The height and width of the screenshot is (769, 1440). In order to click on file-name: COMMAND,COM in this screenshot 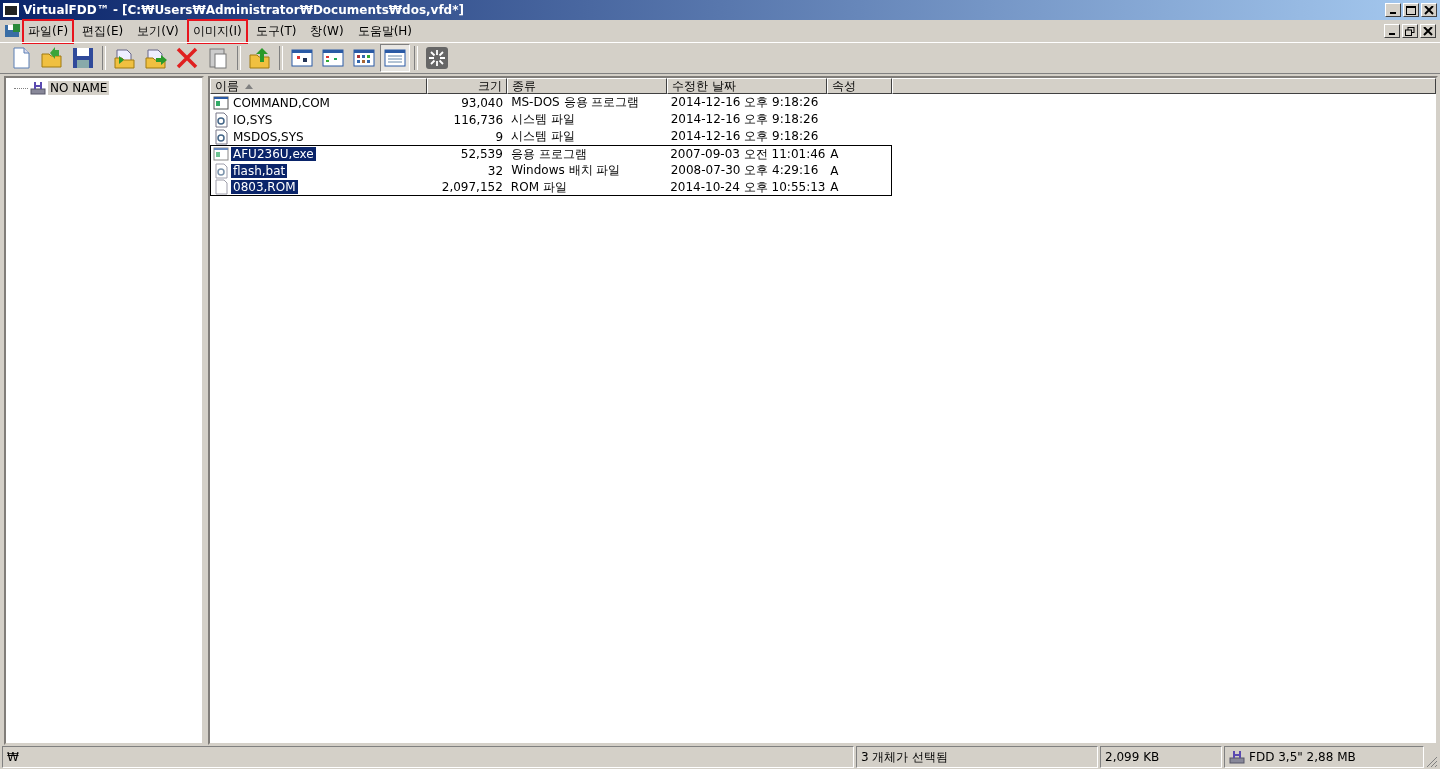, I will do `click(281, 102)`.